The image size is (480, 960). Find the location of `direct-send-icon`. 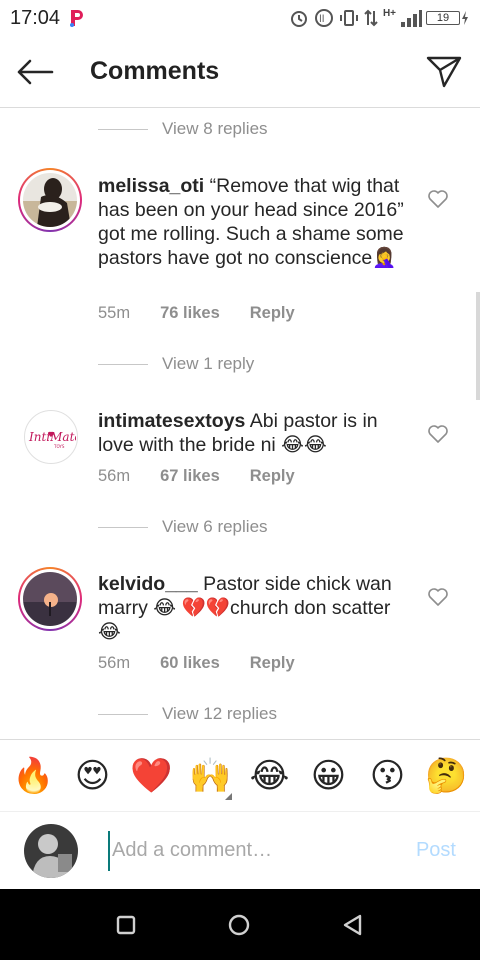

direct-send-icon is located at coordinates (444, 71).